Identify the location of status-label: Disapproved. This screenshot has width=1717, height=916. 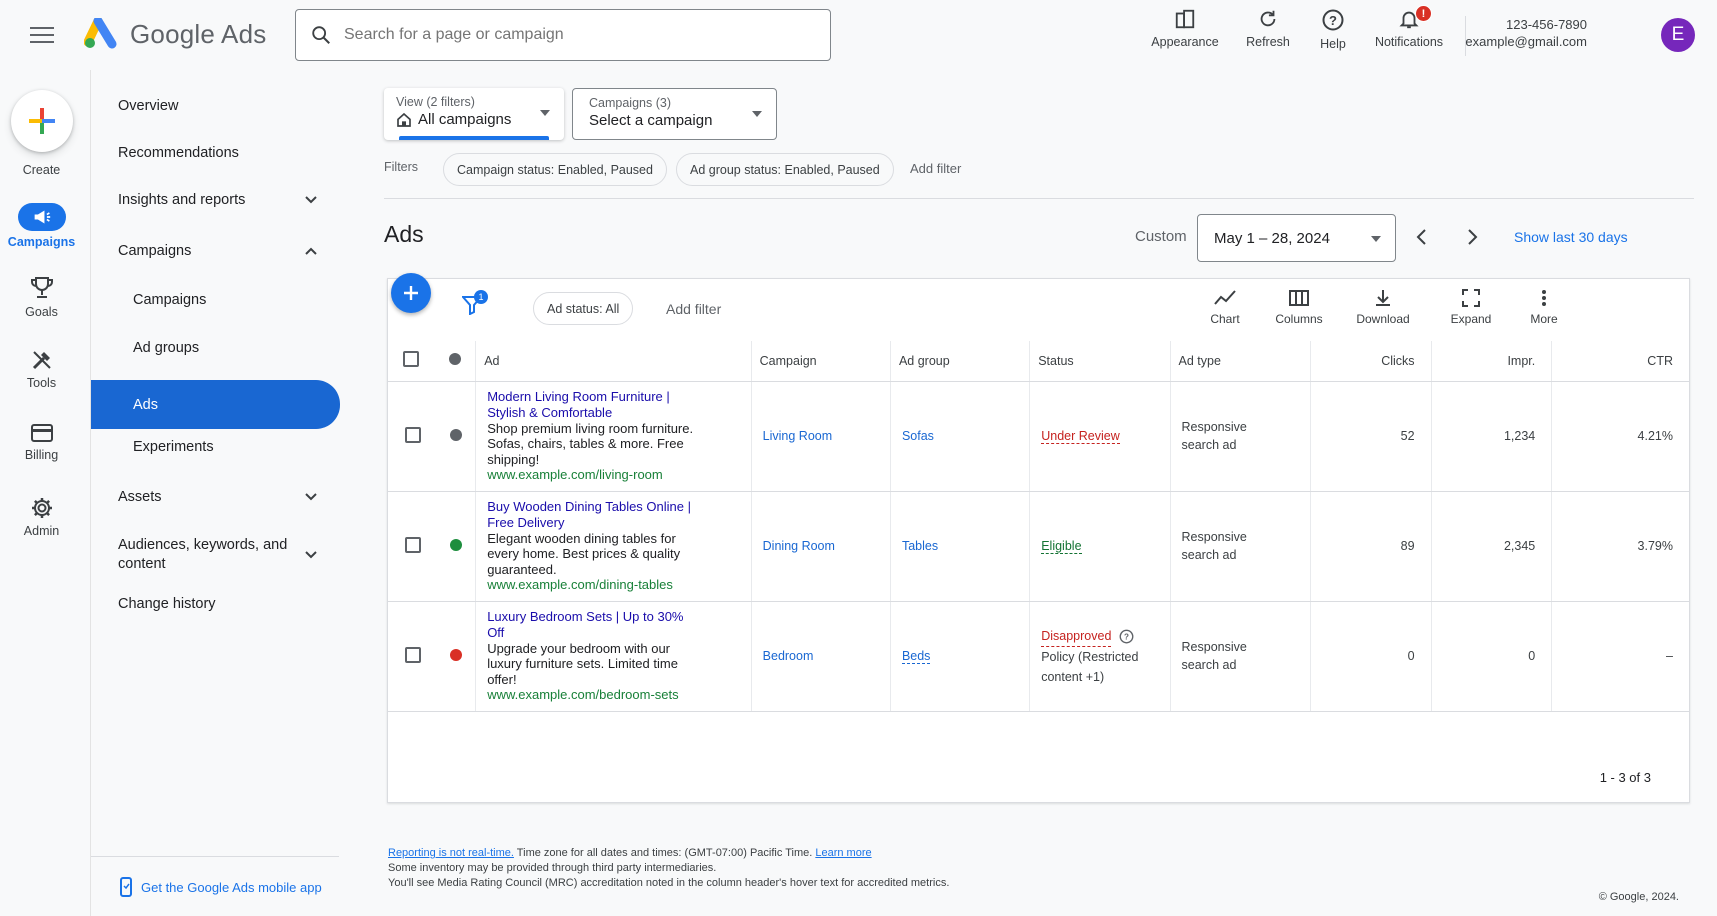
(1076, 636).